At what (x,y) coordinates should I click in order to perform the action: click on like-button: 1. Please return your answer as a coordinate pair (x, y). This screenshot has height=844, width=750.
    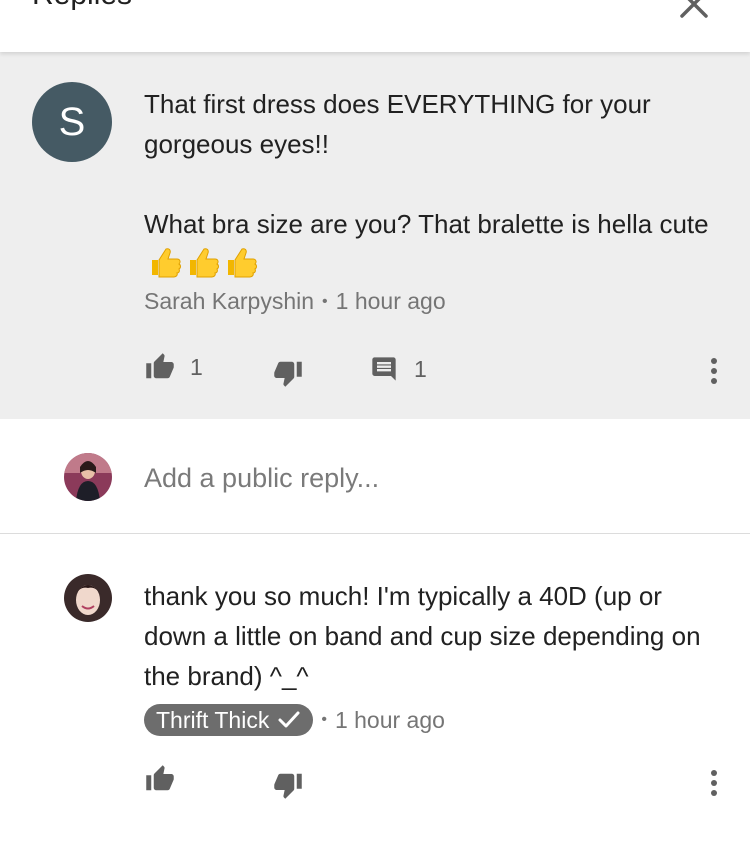
    Looking at the image, I should click on (173, 367).